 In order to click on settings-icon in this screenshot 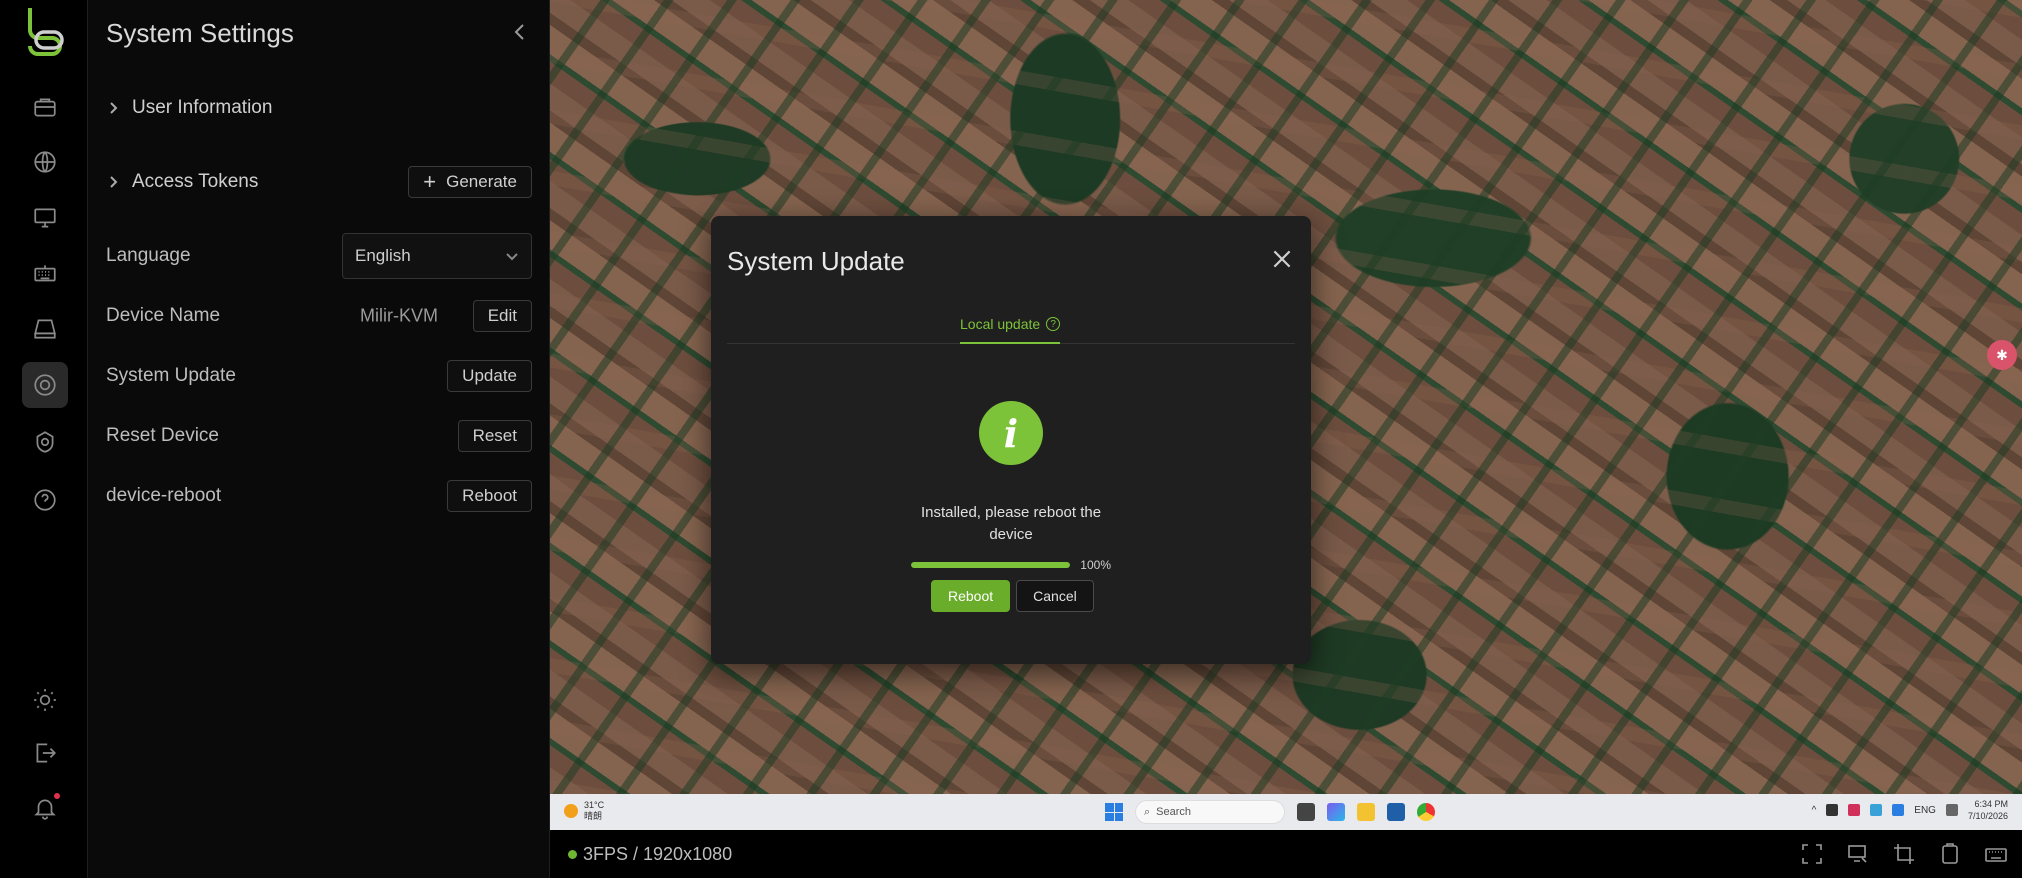, I will do `click(45, 385)`.